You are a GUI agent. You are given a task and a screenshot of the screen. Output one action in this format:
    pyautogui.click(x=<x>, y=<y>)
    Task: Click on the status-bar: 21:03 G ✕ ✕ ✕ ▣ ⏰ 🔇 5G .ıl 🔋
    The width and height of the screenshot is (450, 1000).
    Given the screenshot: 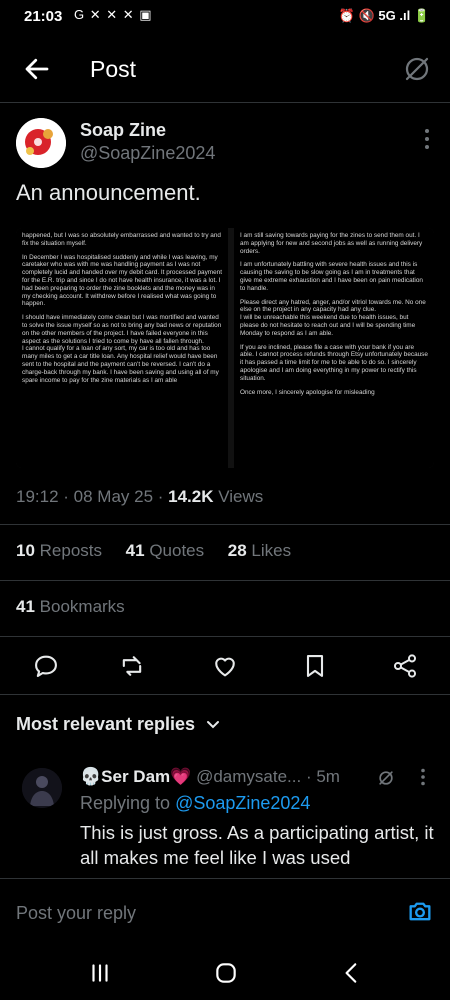 What is the action you would take?
    pyautogui.click(x=225, y=17)
    